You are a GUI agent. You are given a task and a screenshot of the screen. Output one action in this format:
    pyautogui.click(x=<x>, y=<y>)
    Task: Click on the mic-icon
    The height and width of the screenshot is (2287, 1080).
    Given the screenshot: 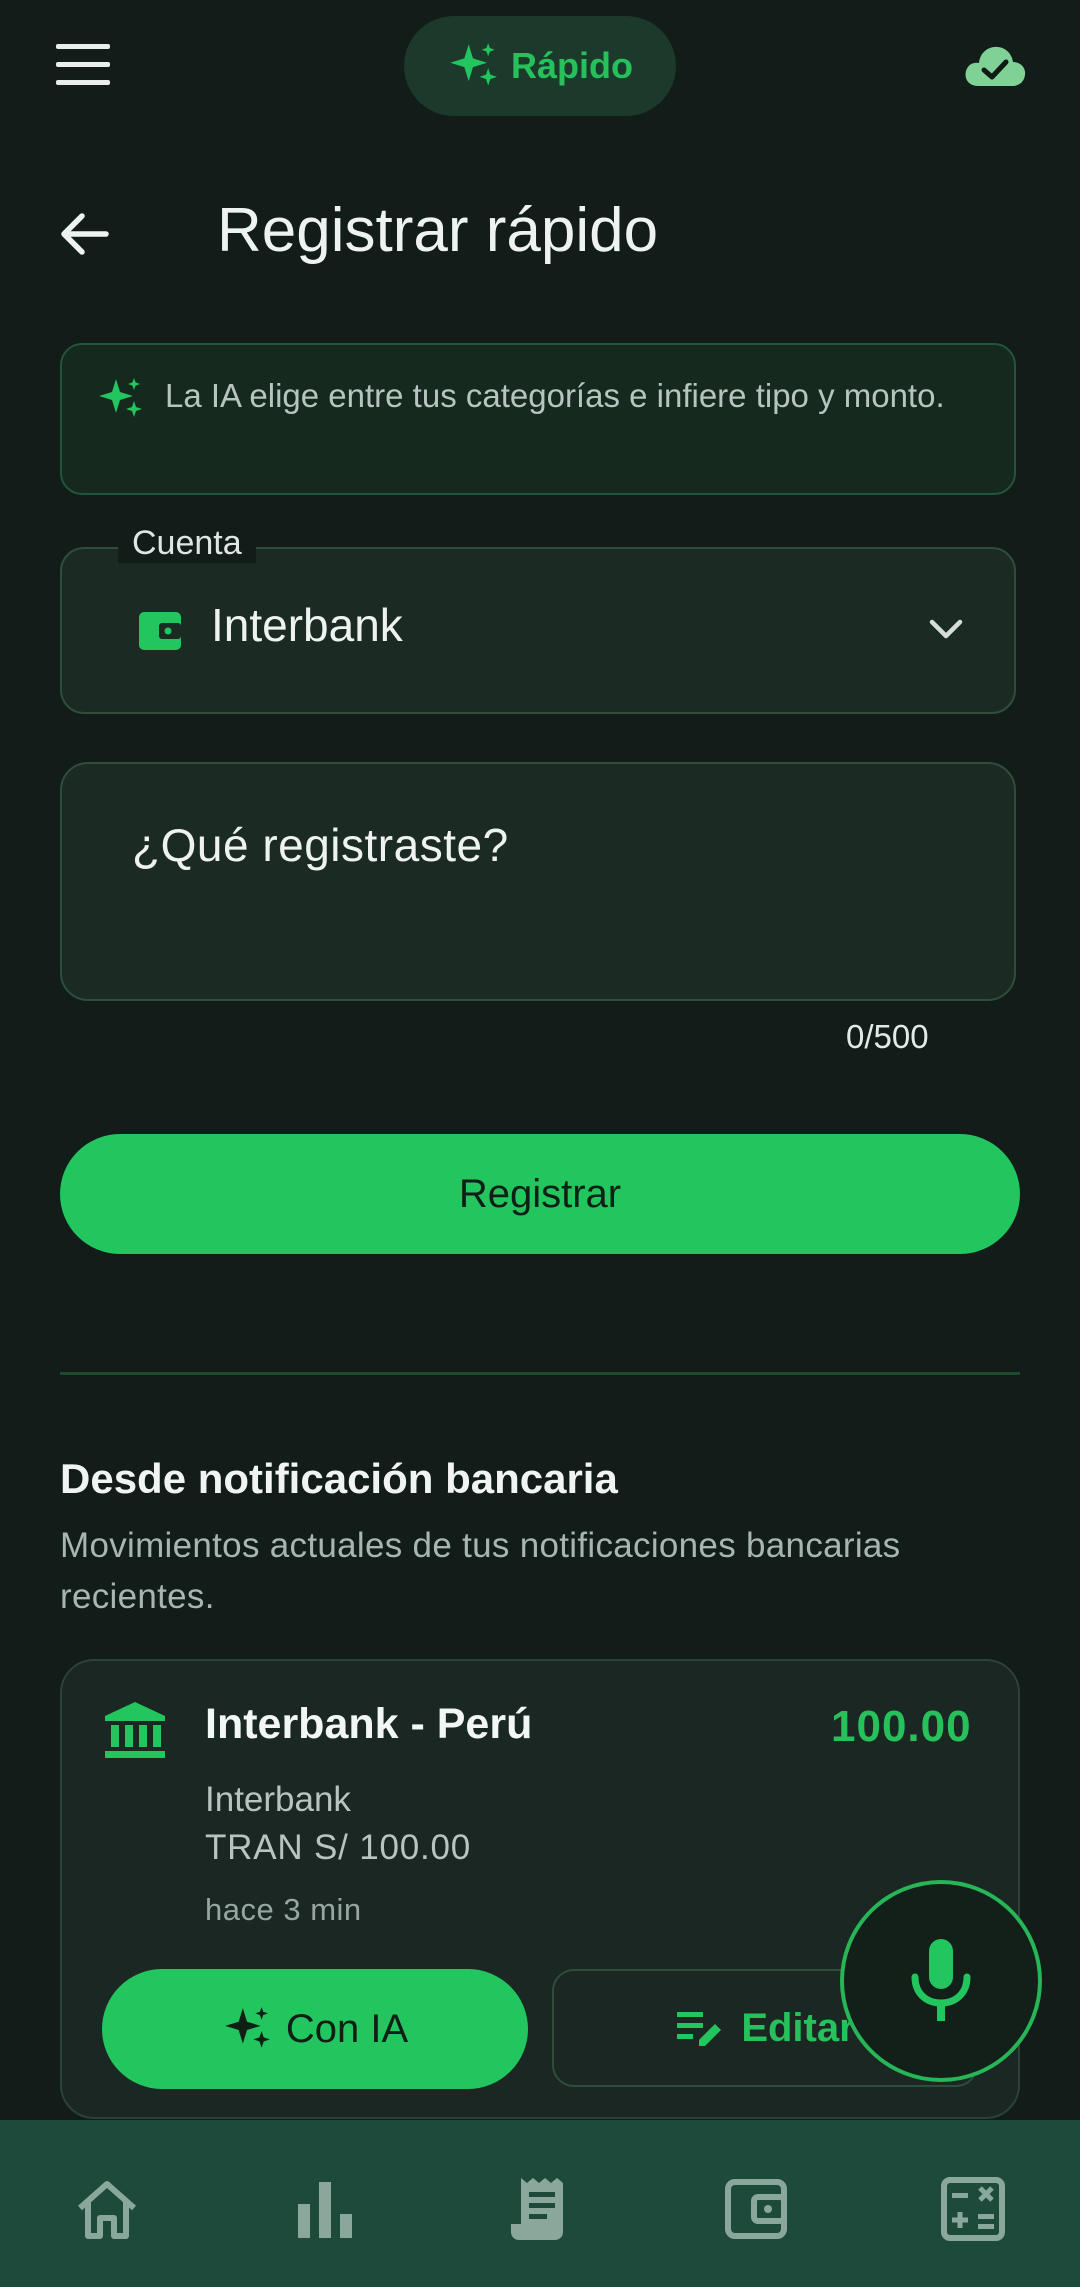 What is the action you would take?
    pyautogui.click(x=941, y=1980)
    